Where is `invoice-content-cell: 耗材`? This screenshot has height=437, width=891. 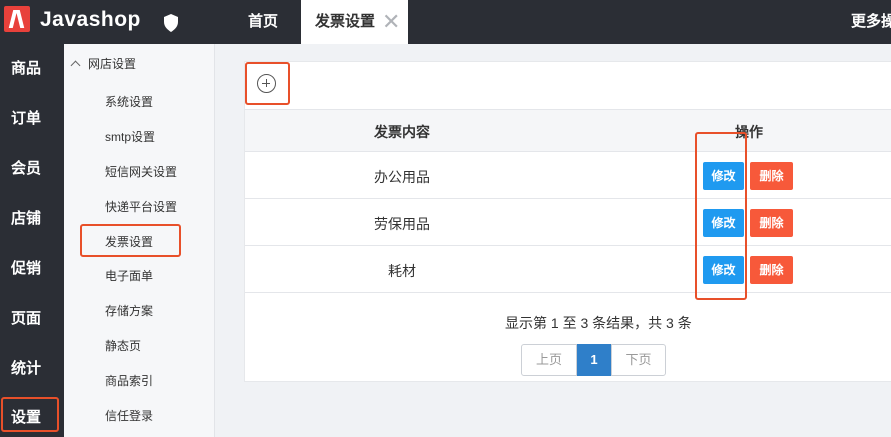 invoice-content-cell: 耗材 is located at coordinates (402, 271).